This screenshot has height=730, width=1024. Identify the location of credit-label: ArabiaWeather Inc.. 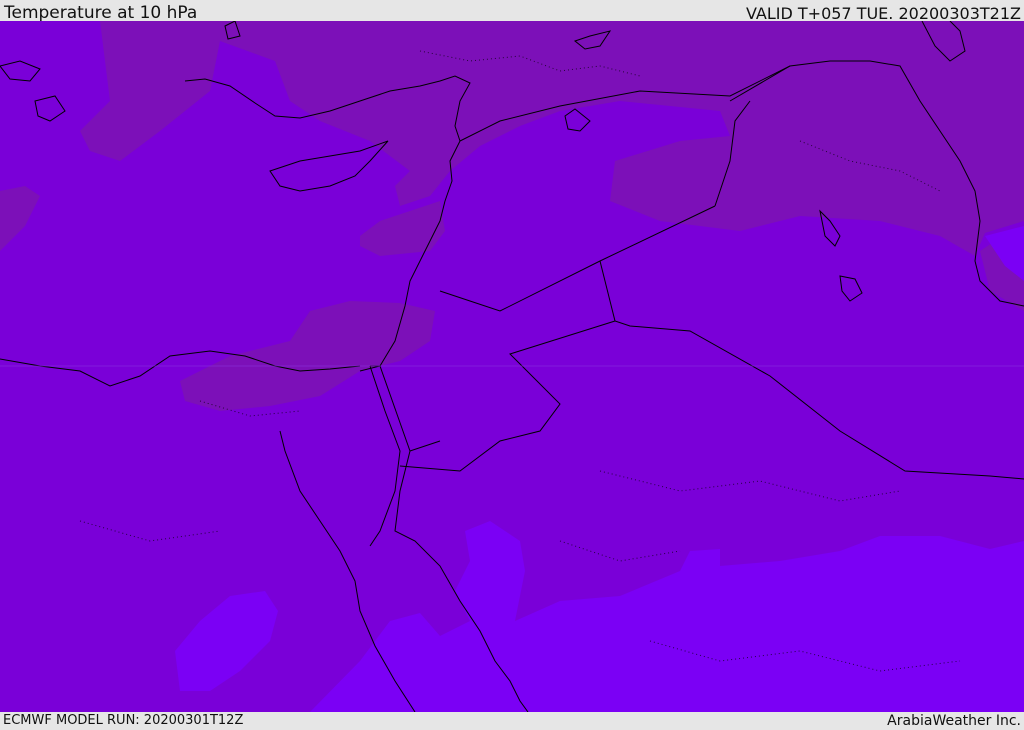
(954, 721).